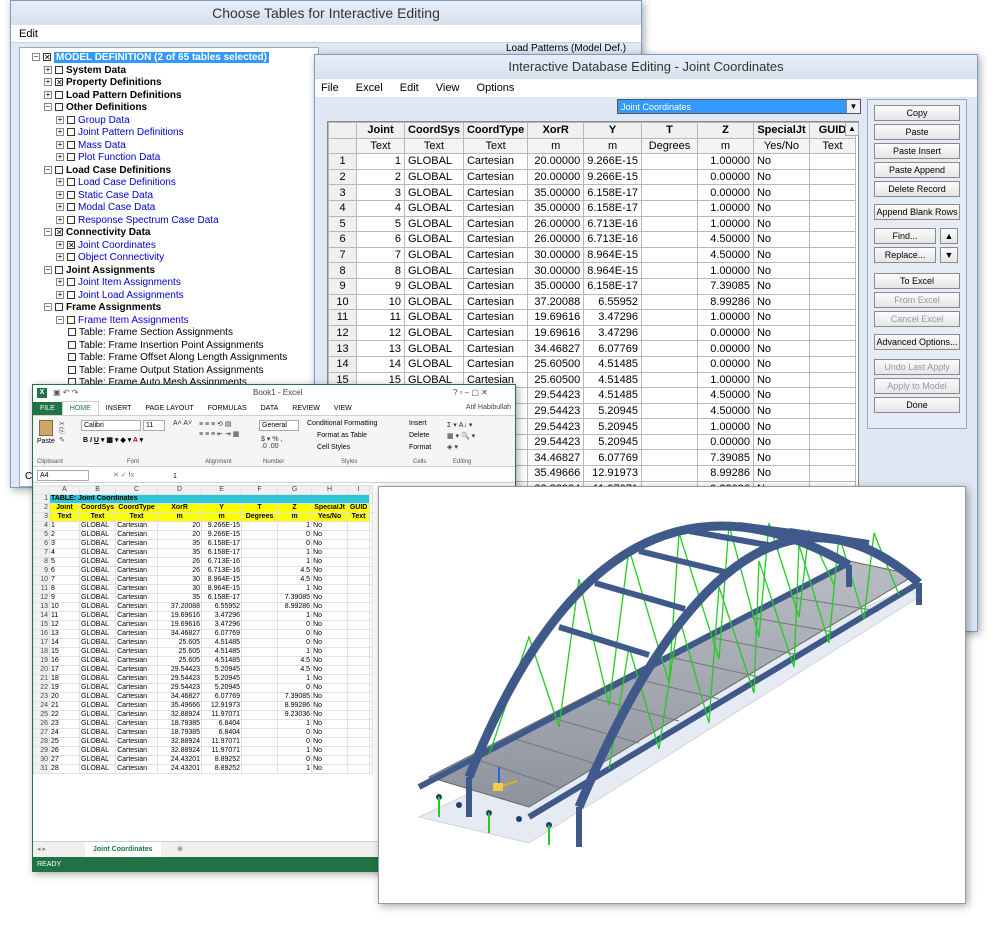 This screenshot has height=928, width=1000. I want to click on unit-cell: Text, so click(359, 517).